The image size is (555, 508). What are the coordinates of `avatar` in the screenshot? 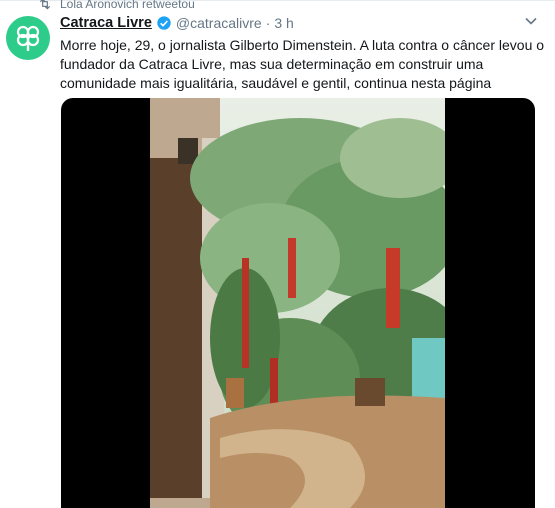 It's located at (28, 38).